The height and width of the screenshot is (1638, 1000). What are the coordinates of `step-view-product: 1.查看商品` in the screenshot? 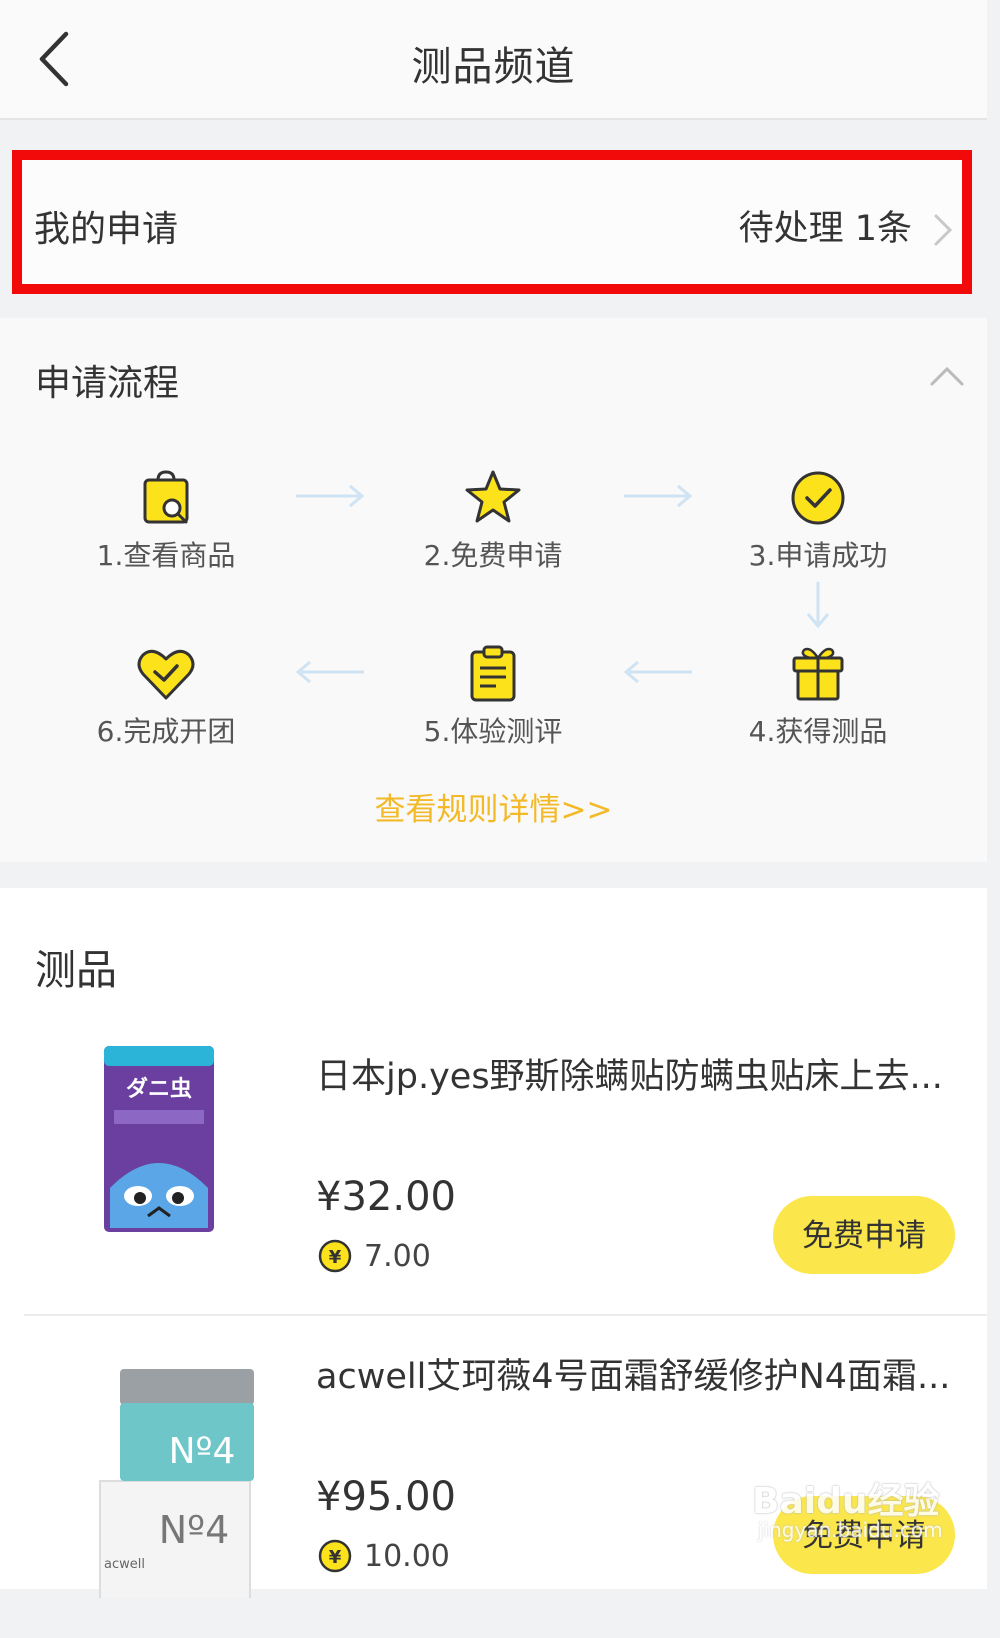 It's located at (166, 521).